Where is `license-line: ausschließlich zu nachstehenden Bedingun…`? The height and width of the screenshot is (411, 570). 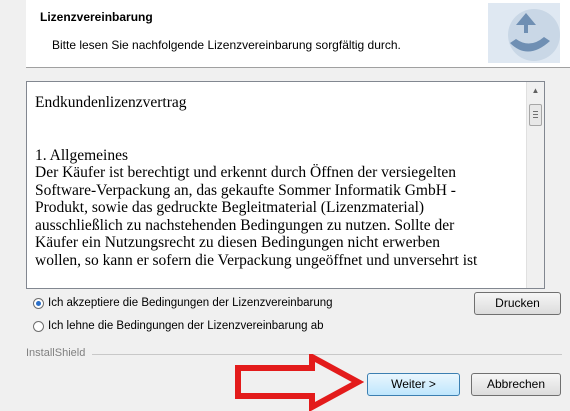
license-line: ausschließlich zu nachstehenden Bedingun… is located at coordinates (245, 225).